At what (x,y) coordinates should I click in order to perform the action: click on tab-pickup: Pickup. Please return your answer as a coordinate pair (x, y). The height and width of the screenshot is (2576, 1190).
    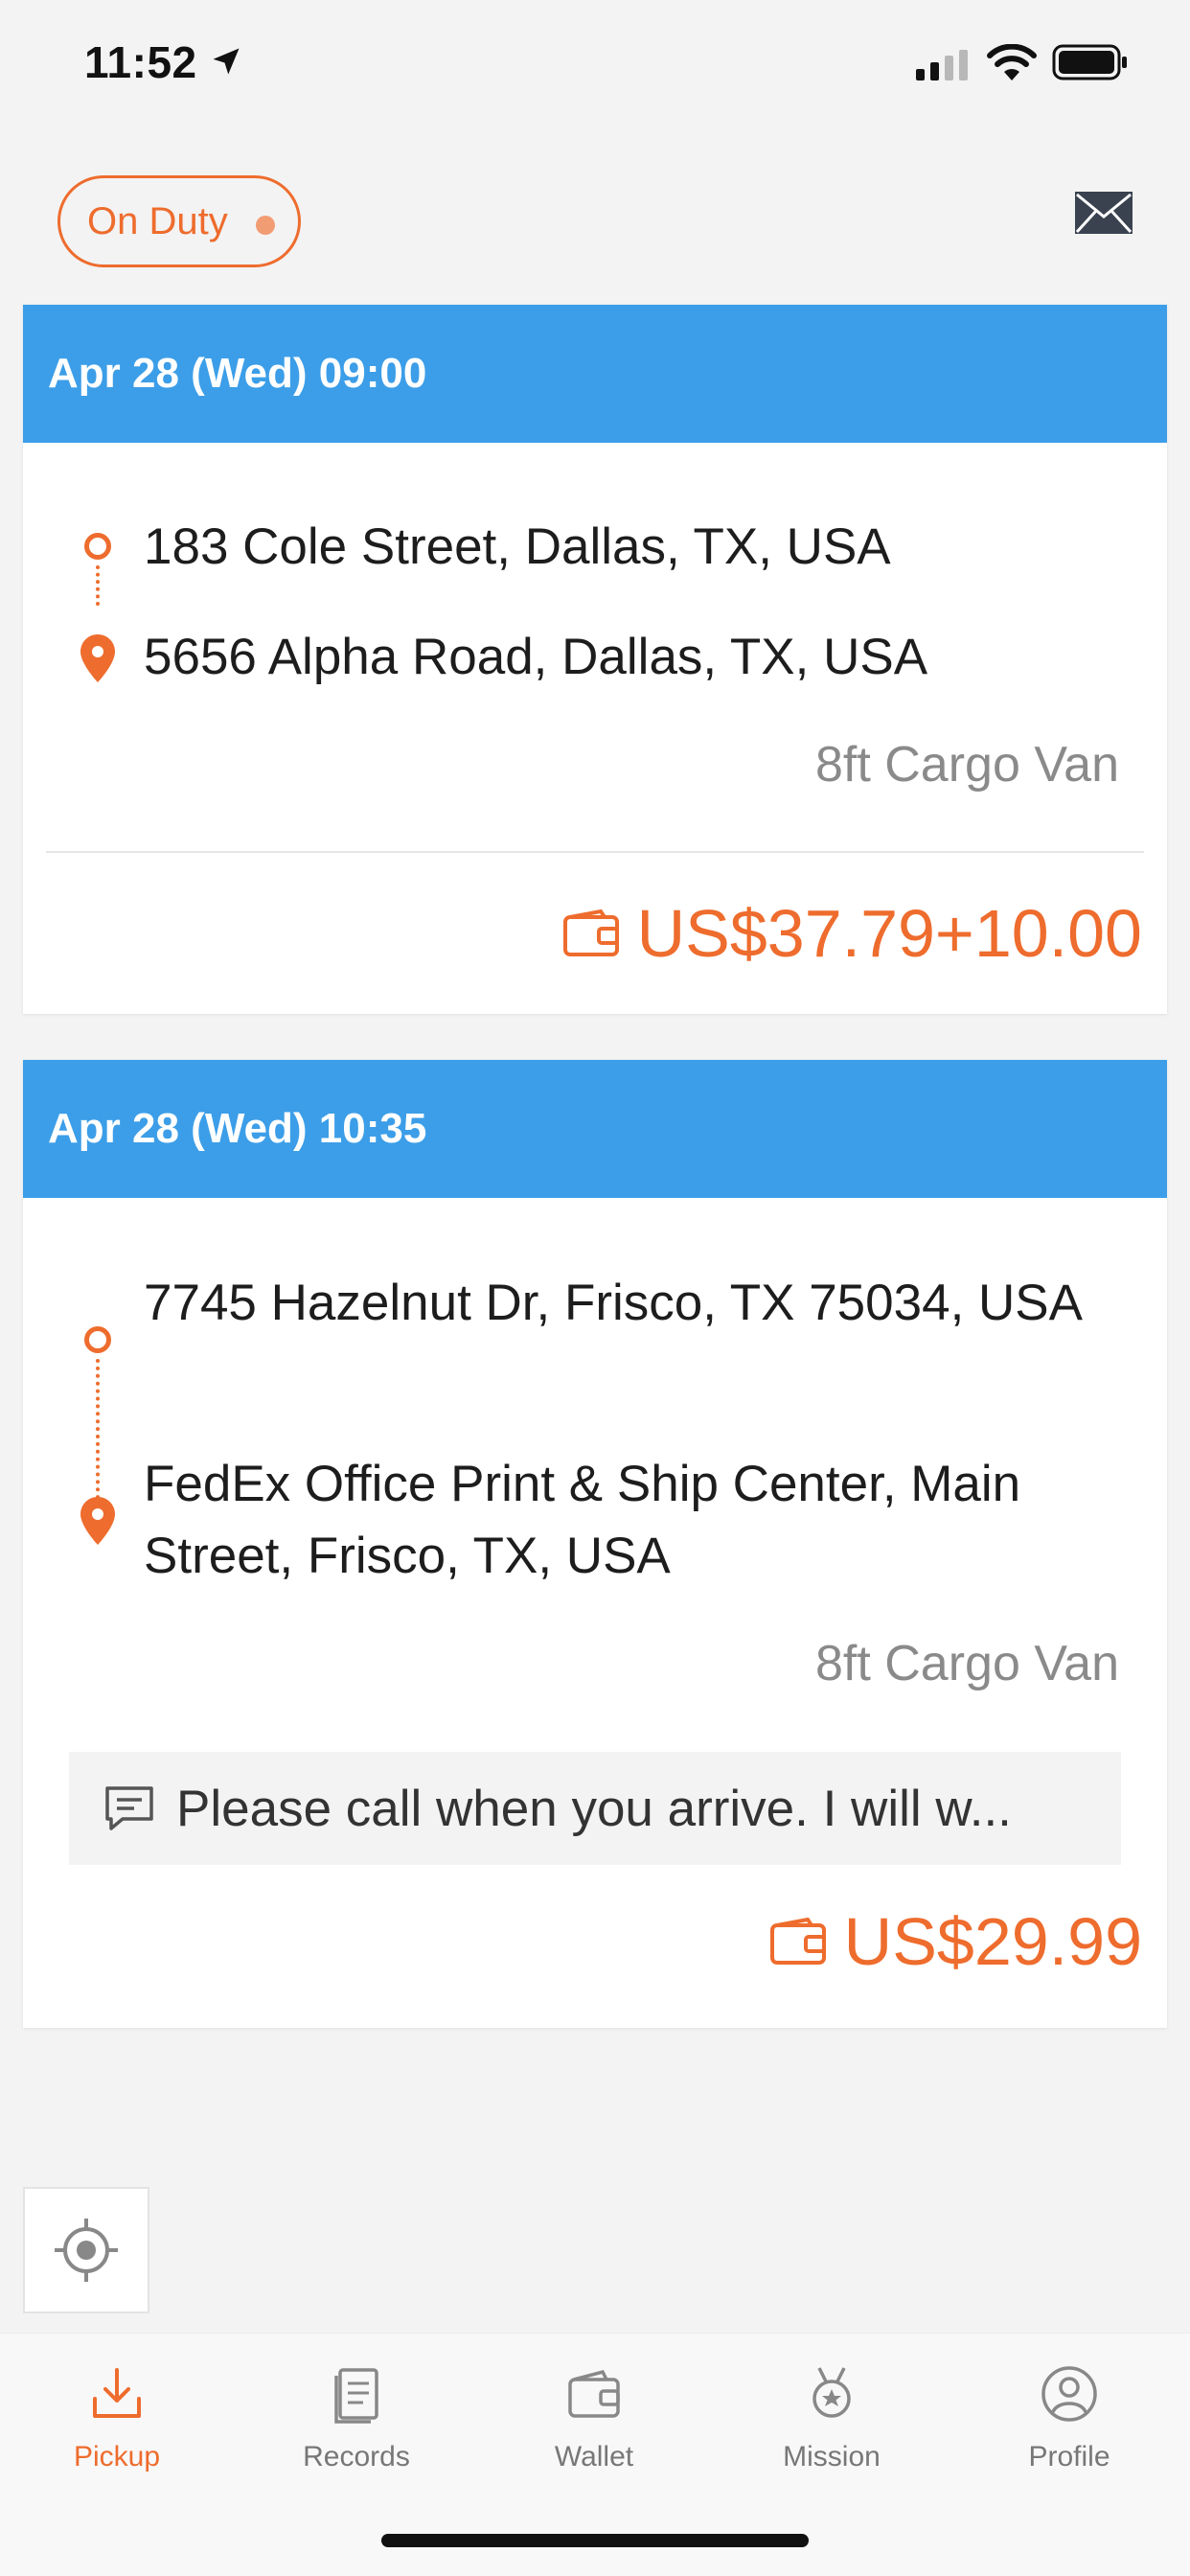
    Looking at the image, I should click on (117, 2417).